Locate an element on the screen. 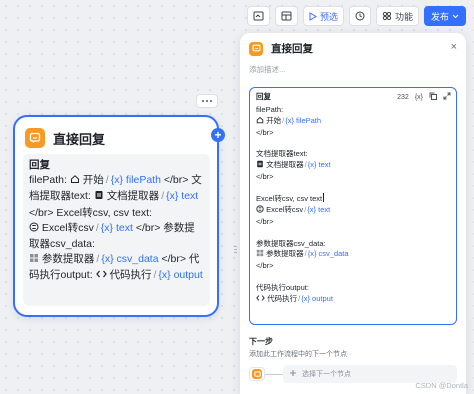 The image size is (474, 394). chip-node-name: 代码执行 is located at coordinates (130, 275).